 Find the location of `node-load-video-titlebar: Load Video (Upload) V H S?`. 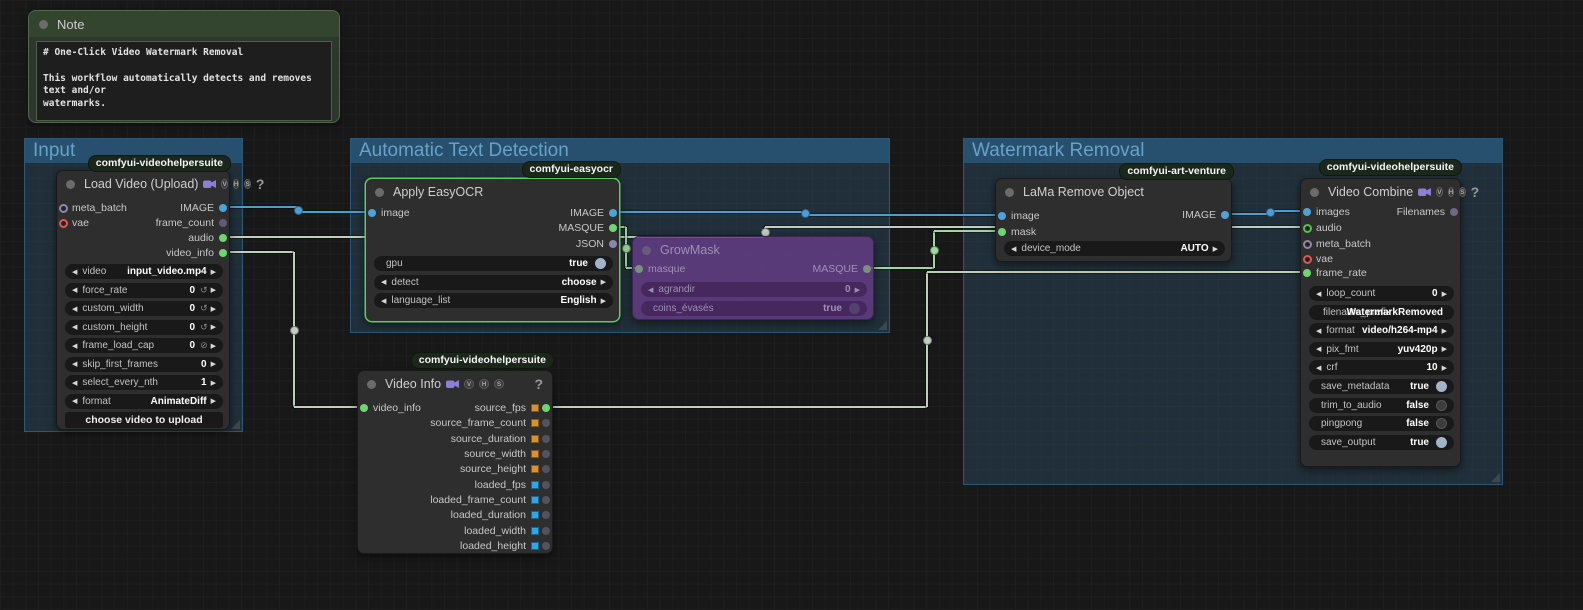

node-load-video-titlebar: Load Video (Upload) V H S? is located at coordinates (160, 184).